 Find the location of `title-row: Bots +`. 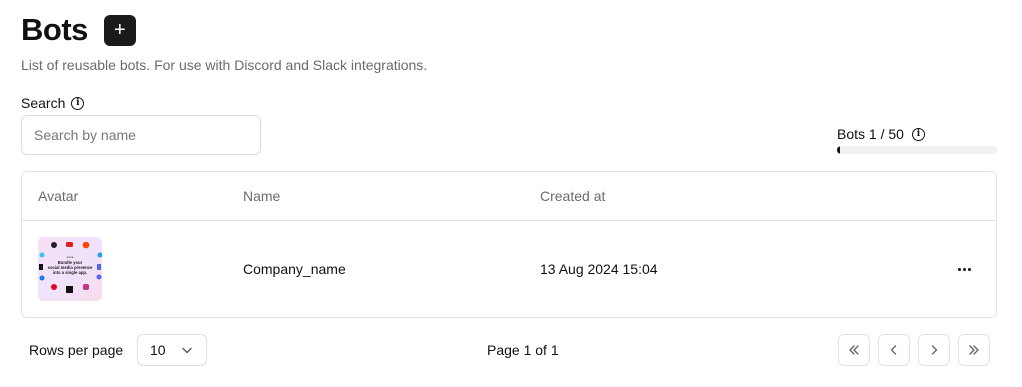

title-row: Bots + is located at coordinates (78, 30).